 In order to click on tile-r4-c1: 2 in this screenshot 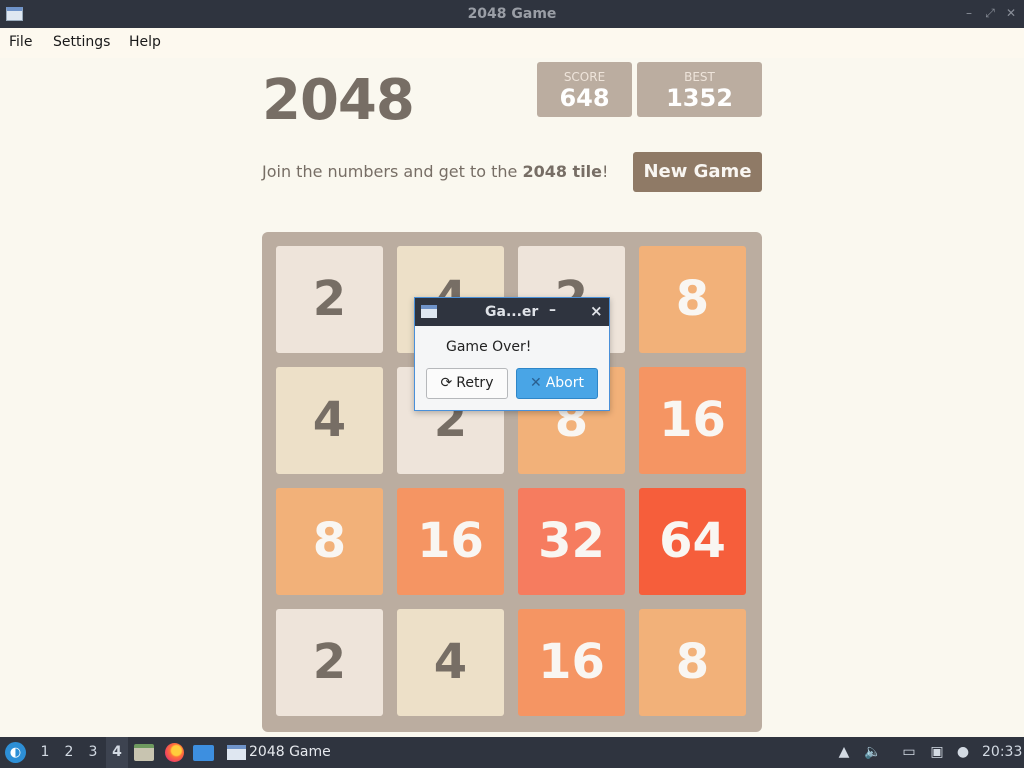, I will do `click(329, 662)`.